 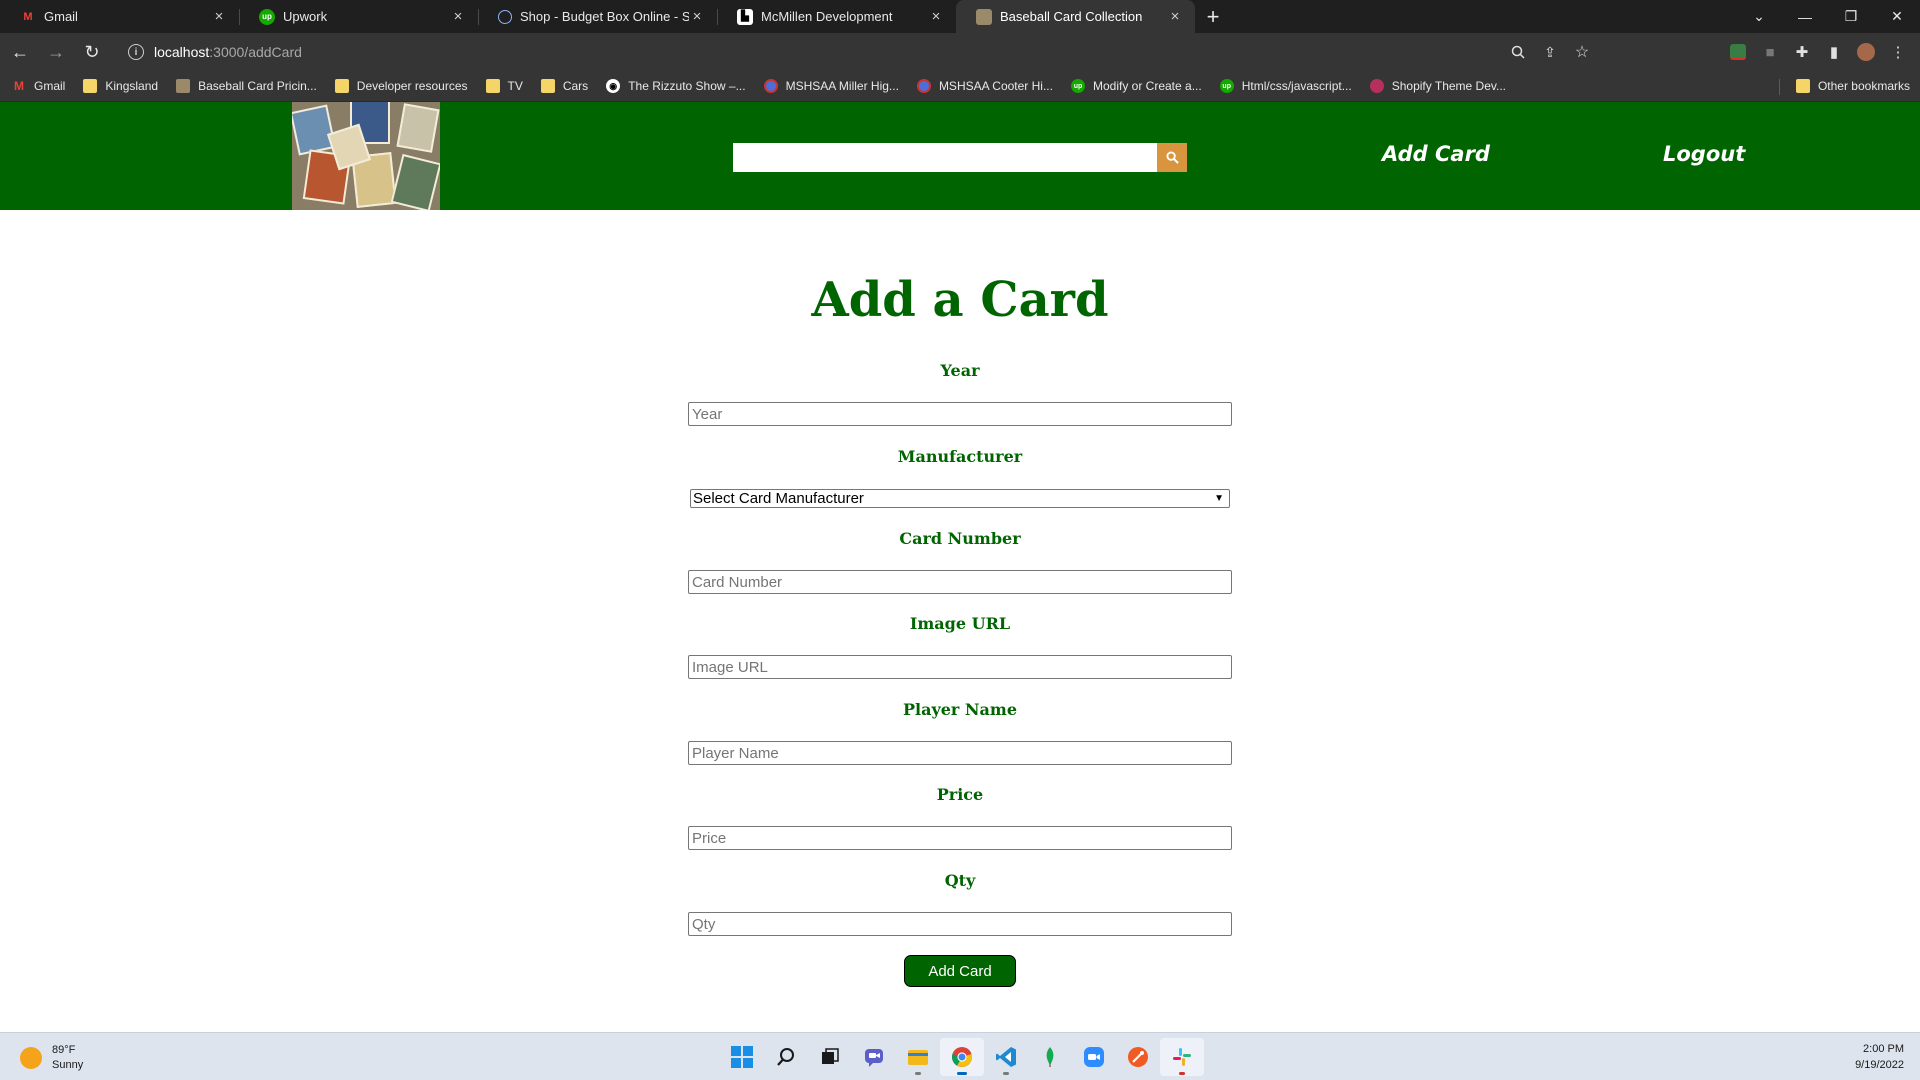 I want to click on bookmark-label: Kingsland, so click(x=132, y=86).